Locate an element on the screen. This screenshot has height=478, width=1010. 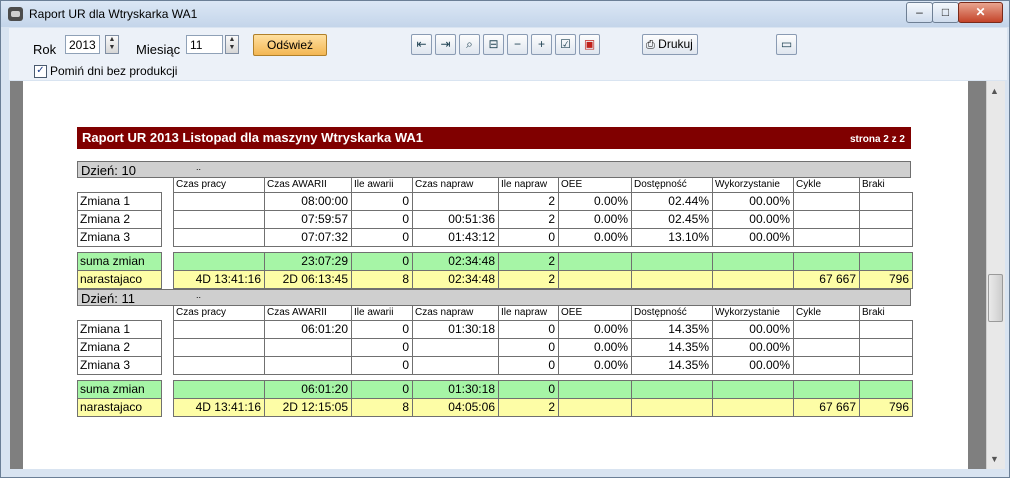
zoom-width-icon: ⊟ is located at coordinates (493, 44).